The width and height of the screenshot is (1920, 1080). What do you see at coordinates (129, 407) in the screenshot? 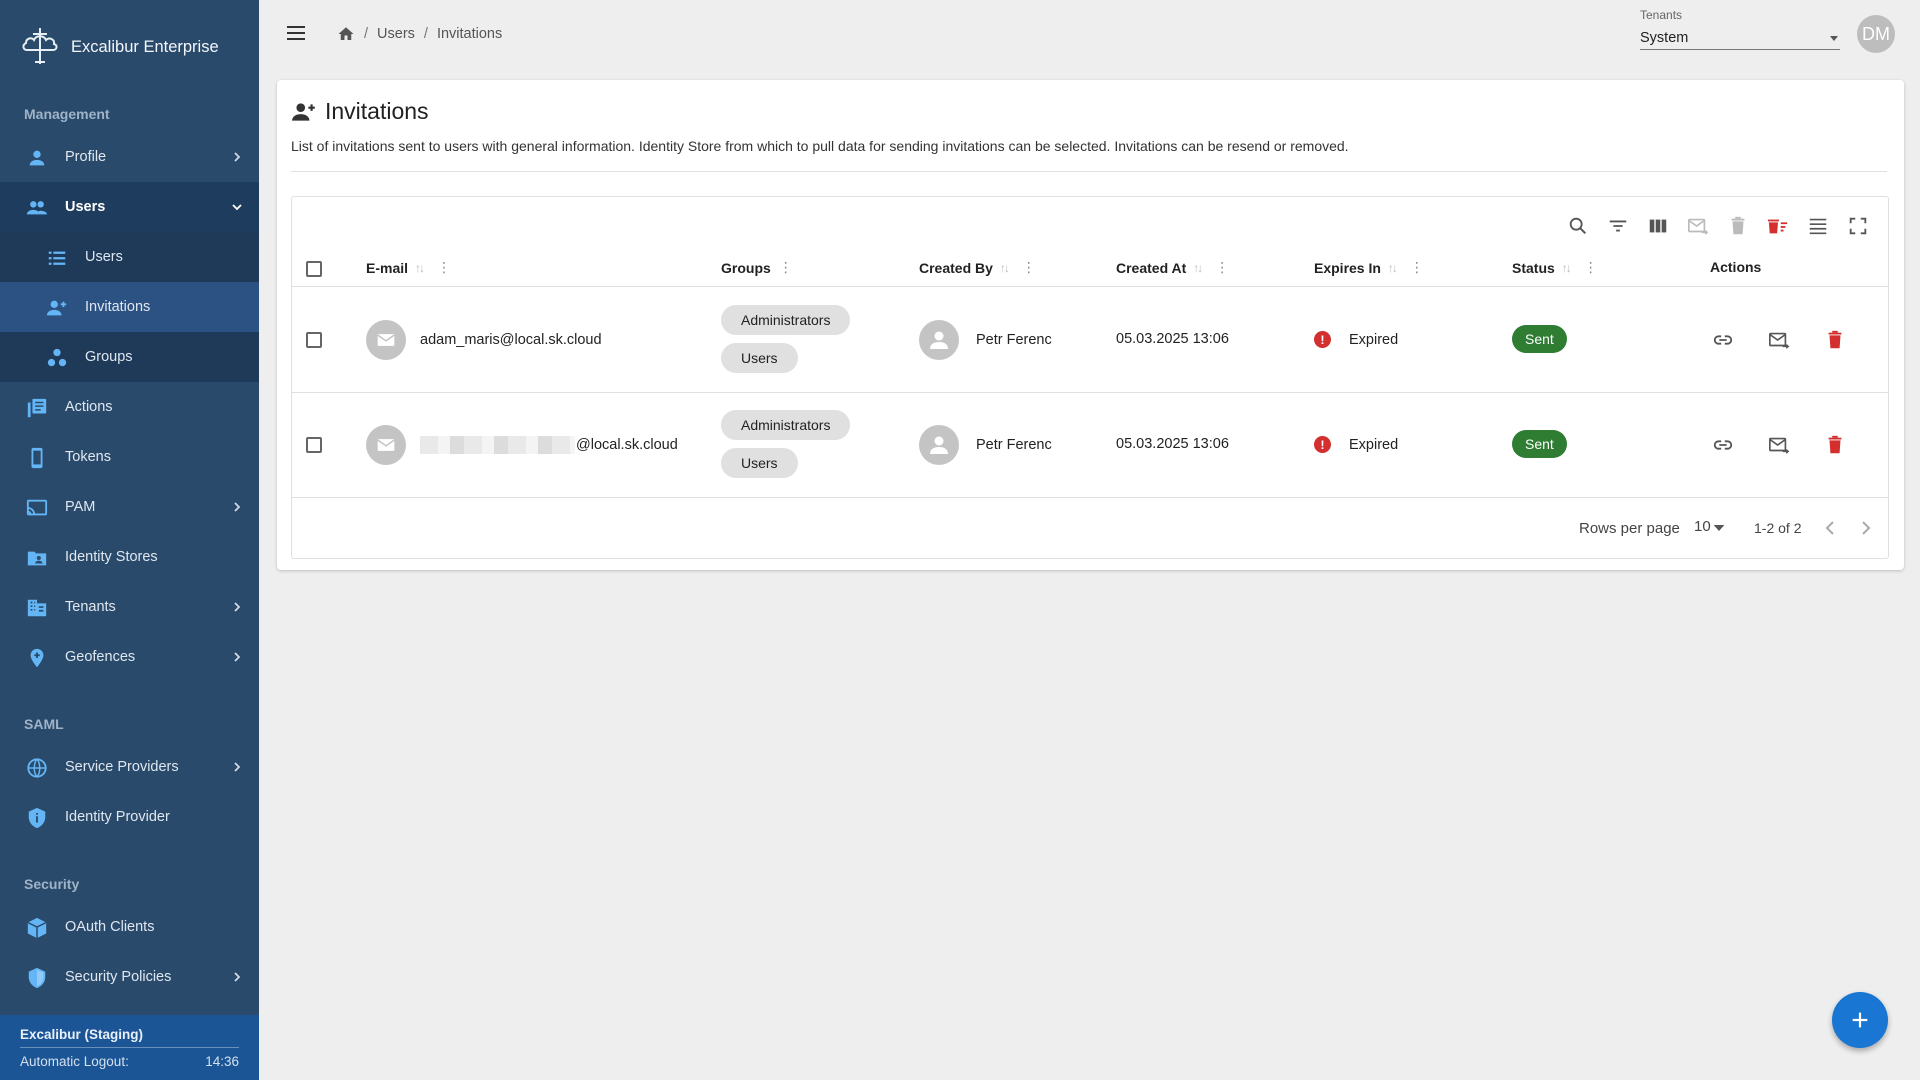
I see `sidebar-item-actions: Actions` at bounding box center [129, 407].